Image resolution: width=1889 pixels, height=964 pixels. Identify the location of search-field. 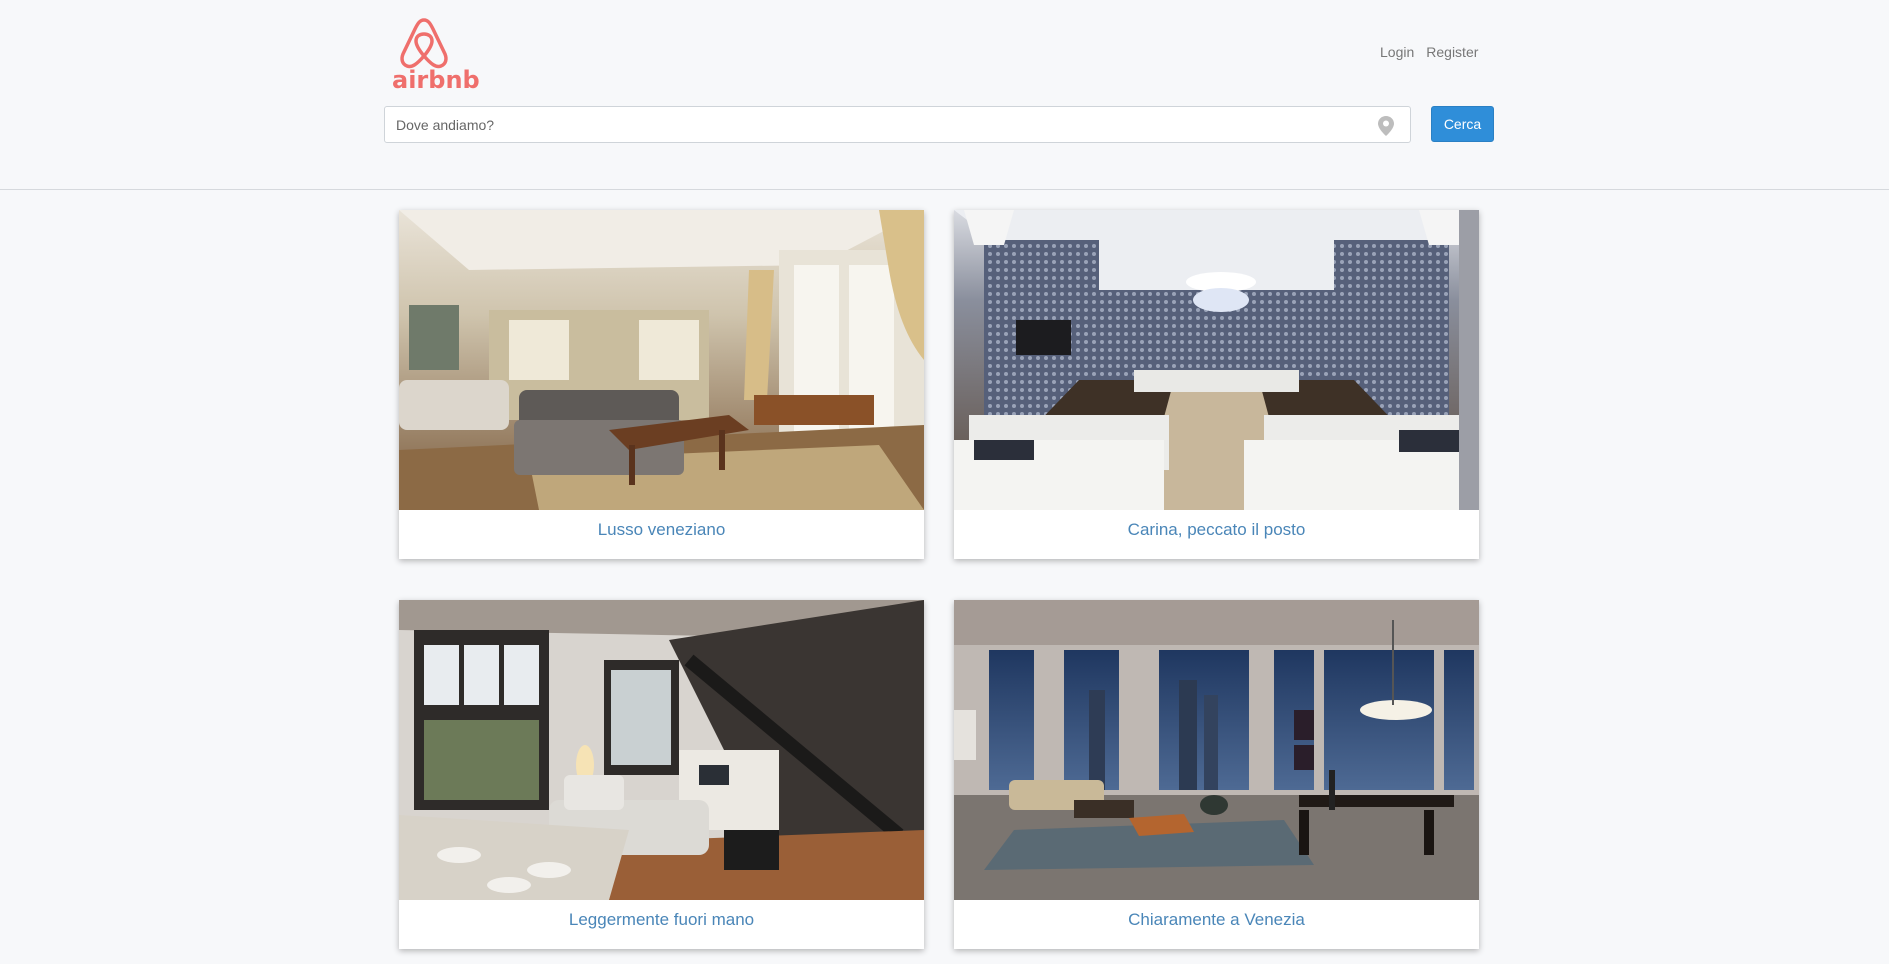
(897, 124).